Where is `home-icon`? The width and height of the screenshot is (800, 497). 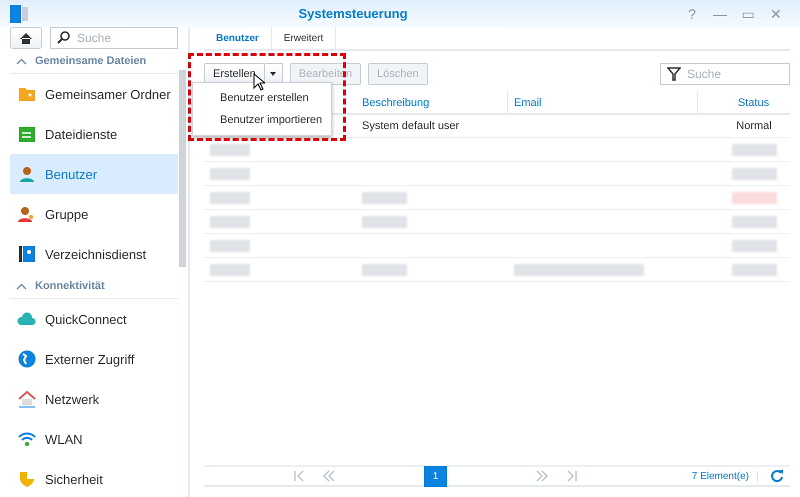
home-icon is located at coordinates (26, 38).